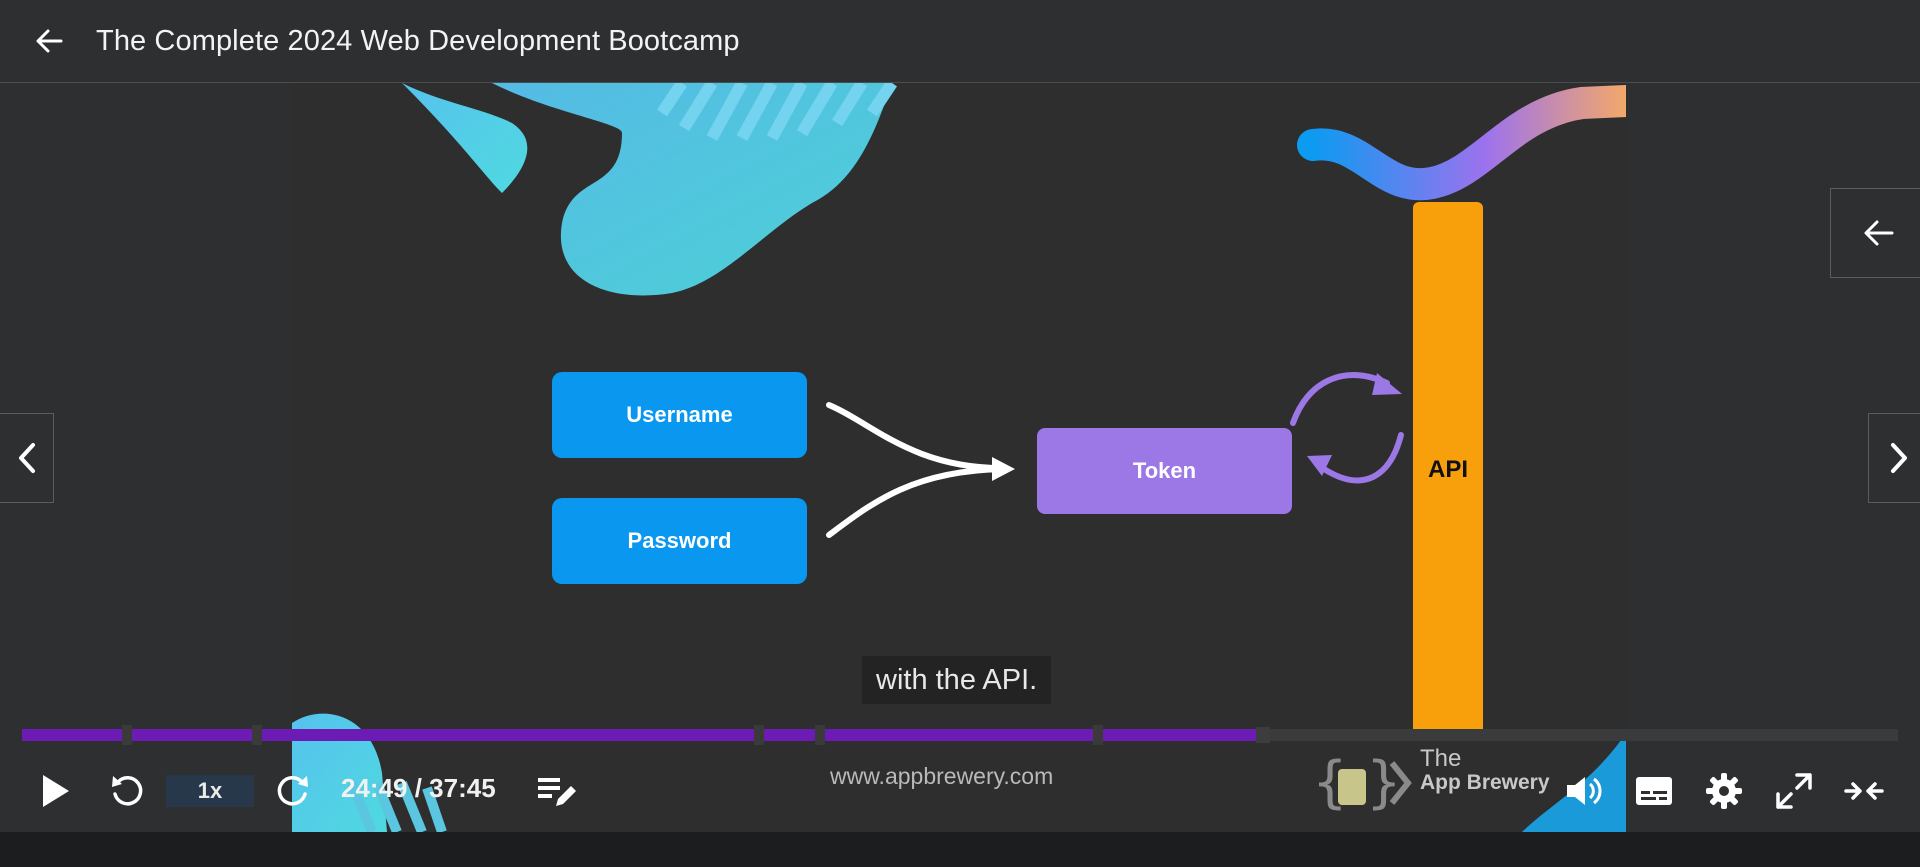  I want to click on volume-icon, so click(1584, 791).